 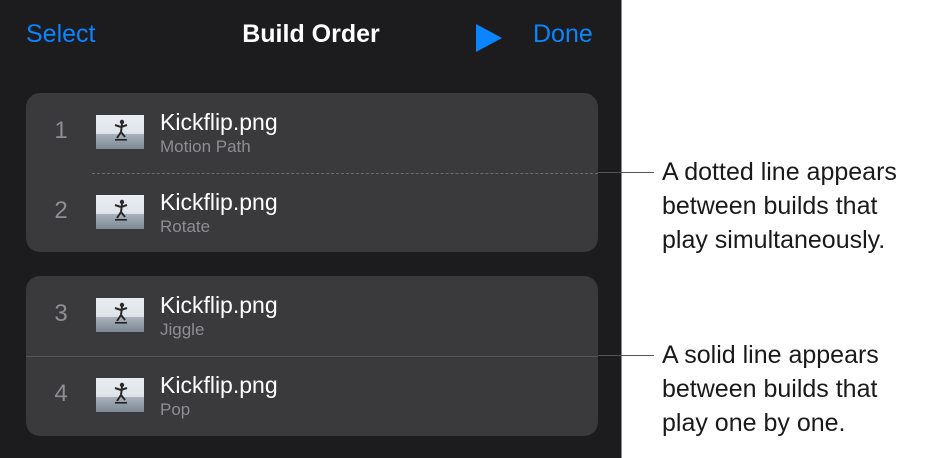 I want to click on solid-callout-leader, so click(x=626, y=355).